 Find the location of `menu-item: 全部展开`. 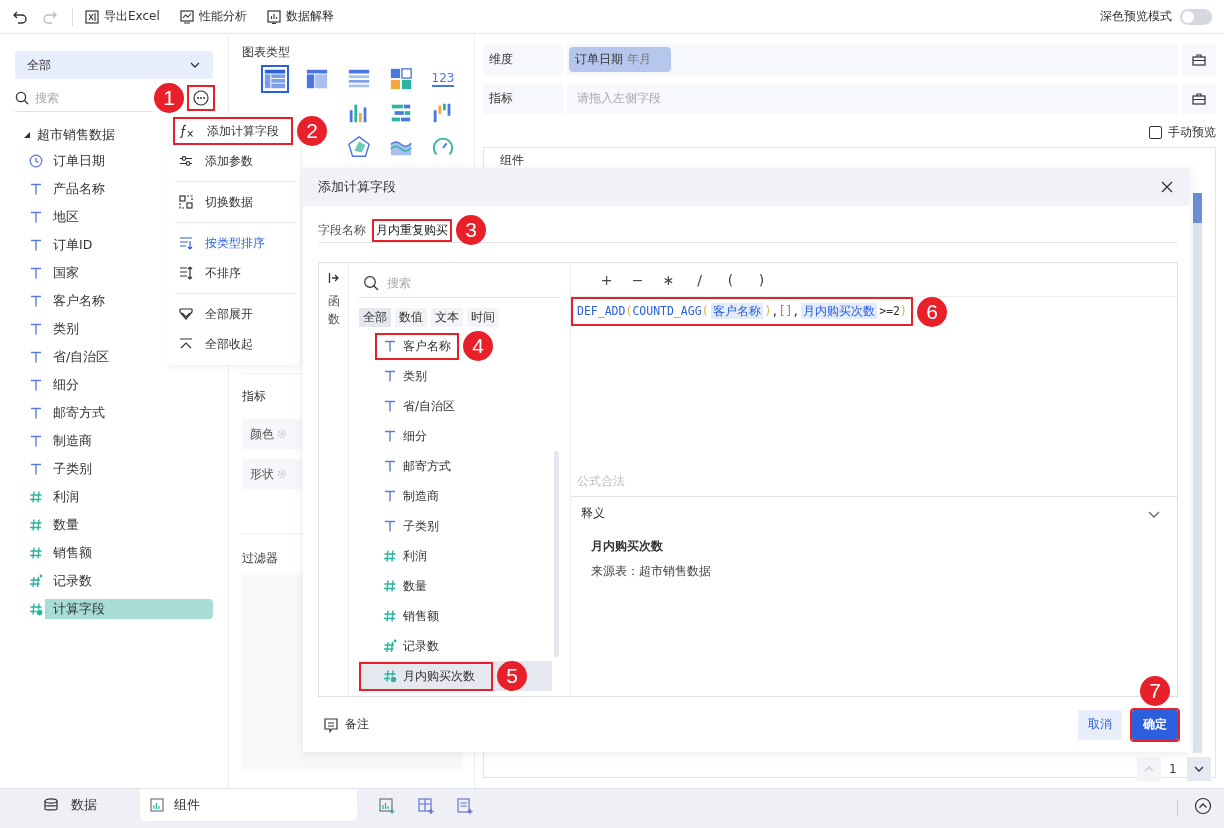

menu-item: 全部展开 is located at coordinates (220, 314).